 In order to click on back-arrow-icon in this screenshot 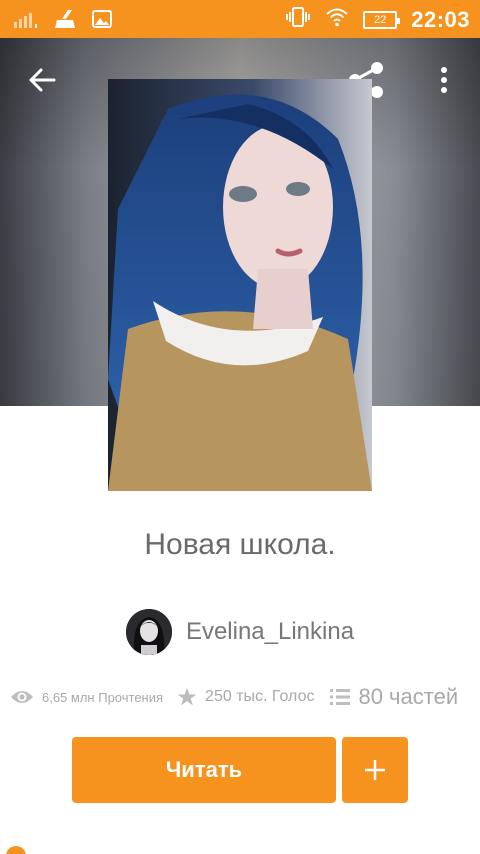, I will do `click(42, 80)`.